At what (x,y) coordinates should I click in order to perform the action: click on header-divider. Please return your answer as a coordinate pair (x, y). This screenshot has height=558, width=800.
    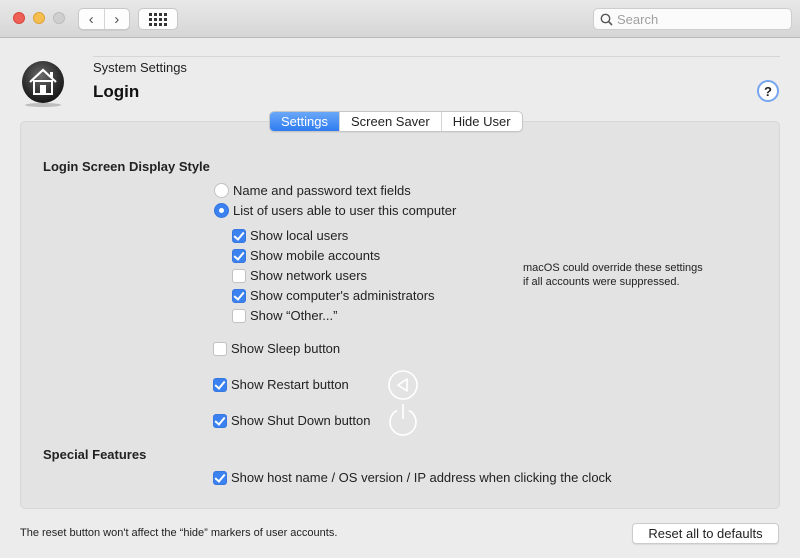
    Looking at the image, I should click on (436, 56).